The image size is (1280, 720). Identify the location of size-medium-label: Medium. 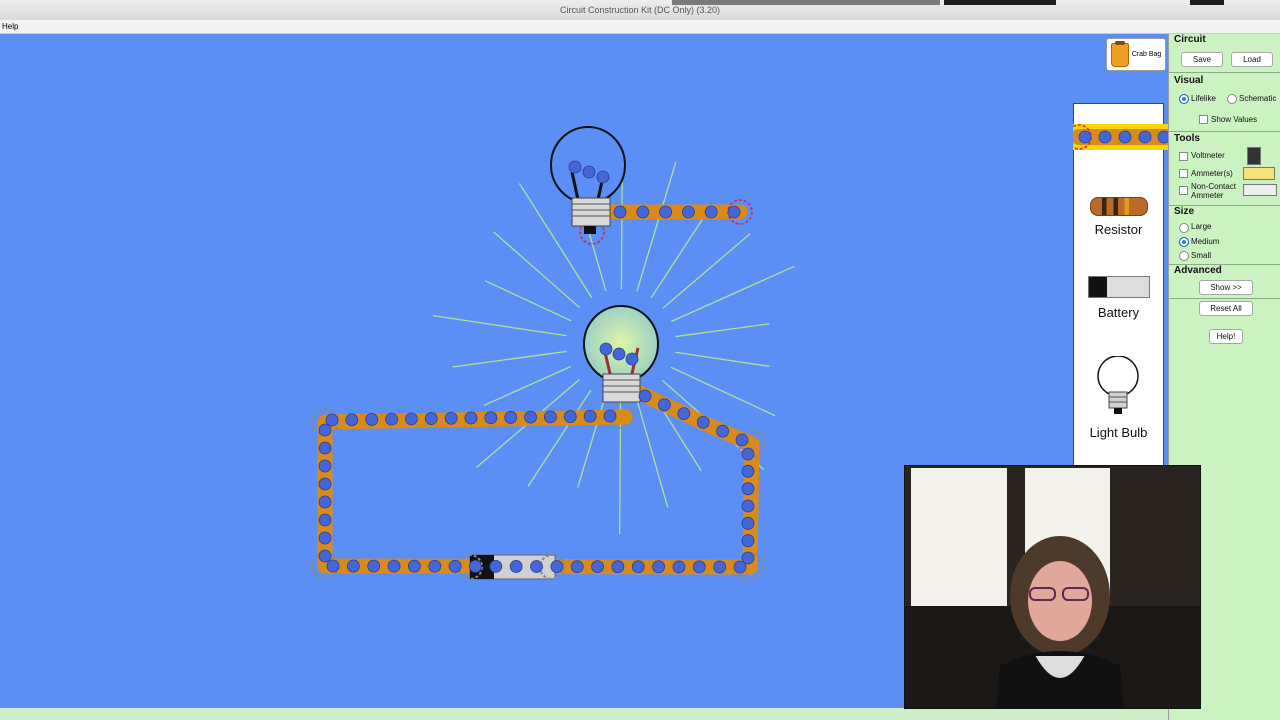
(1205, 241).